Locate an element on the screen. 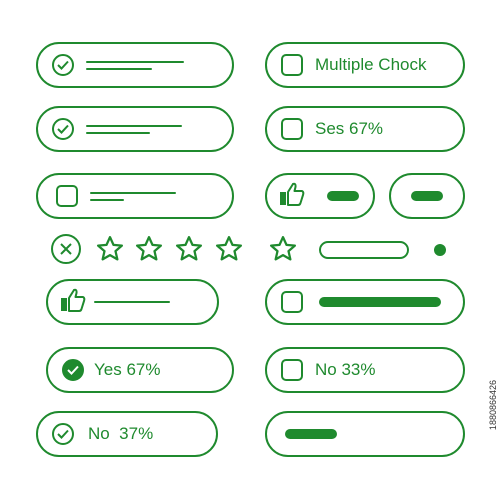 The width and height of the screenshot is (500, 500). close-button is located at coordinates (66, 249).